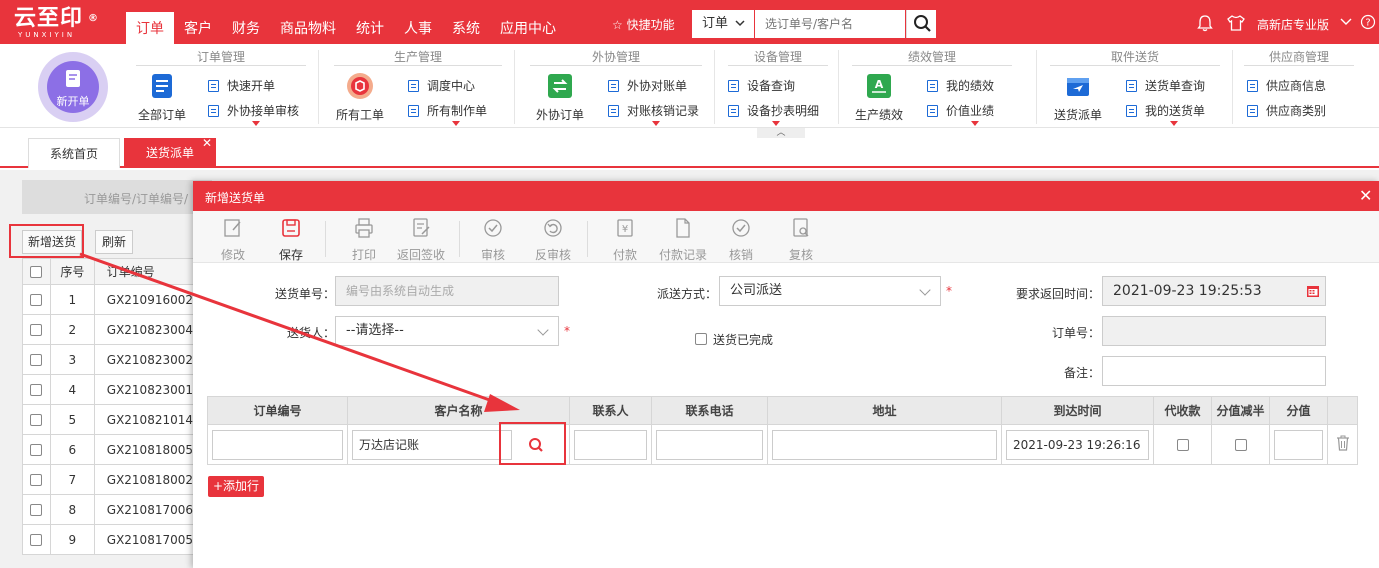  I want to click on table-row: 3 GX210823002, so click(108, 359).